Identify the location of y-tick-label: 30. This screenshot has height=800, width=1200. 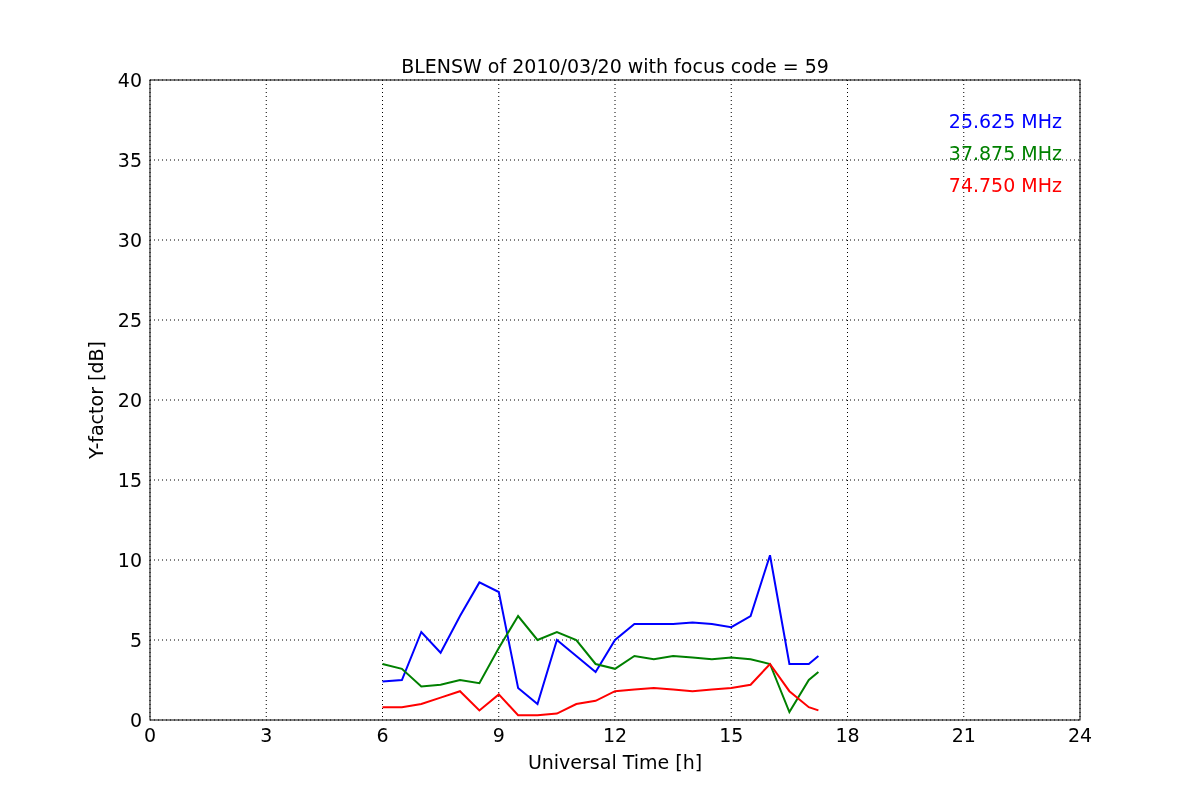
(129, 240).